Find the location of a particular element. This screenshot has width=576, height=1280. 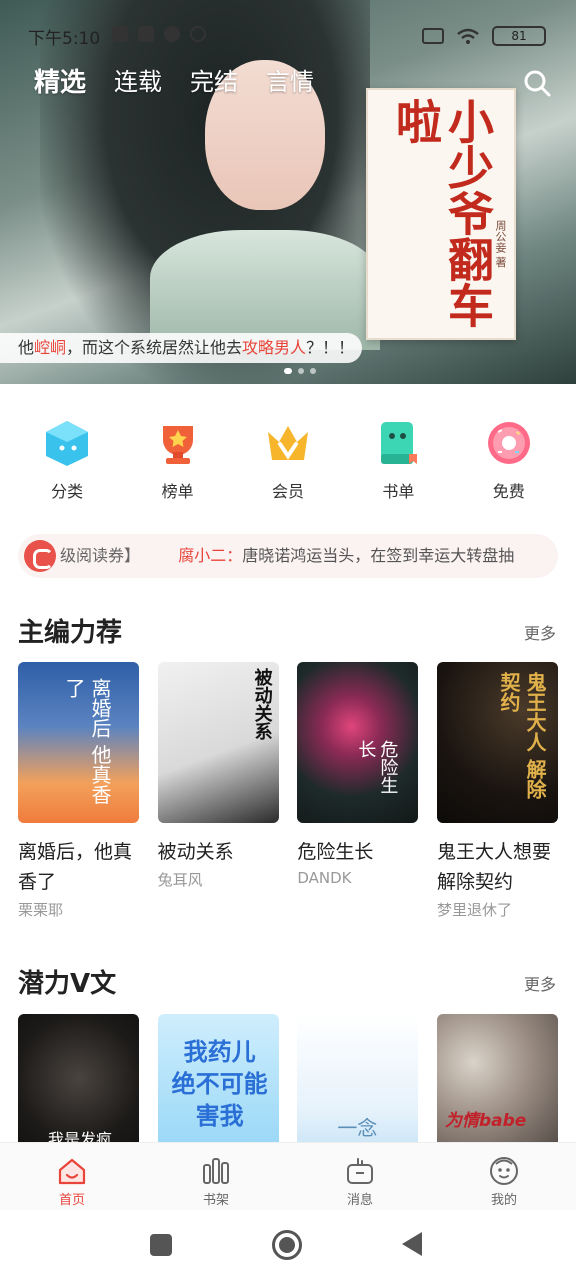

book-title: 离婚后，他真香了 is located at coordinates (75, 867).